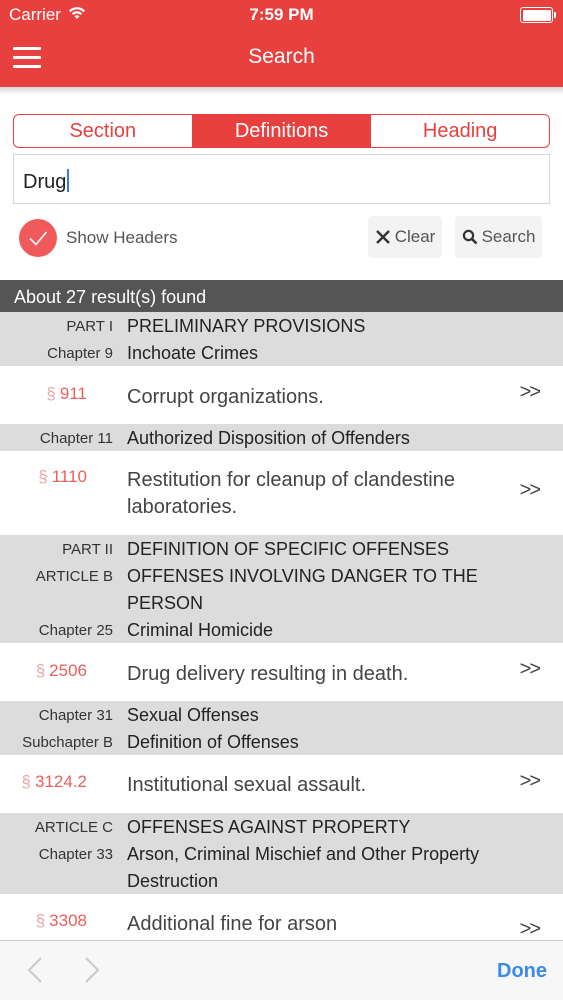 The width and height of the screenshot is (563, 1000). What do you see at coordinates (281, 56) in the screenshot?
I see `page-title: Search` at bounding box center [281, 56].